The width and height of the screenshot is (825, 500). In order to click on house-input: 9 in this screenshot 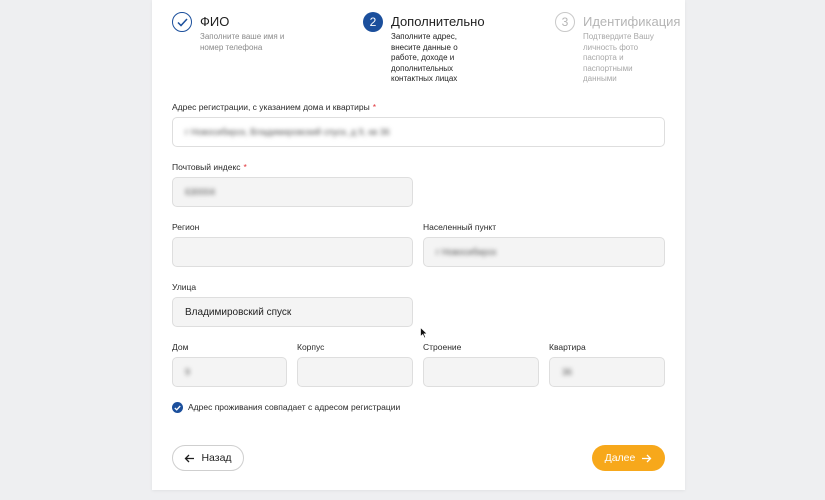, I will do `click(229, 372)`.